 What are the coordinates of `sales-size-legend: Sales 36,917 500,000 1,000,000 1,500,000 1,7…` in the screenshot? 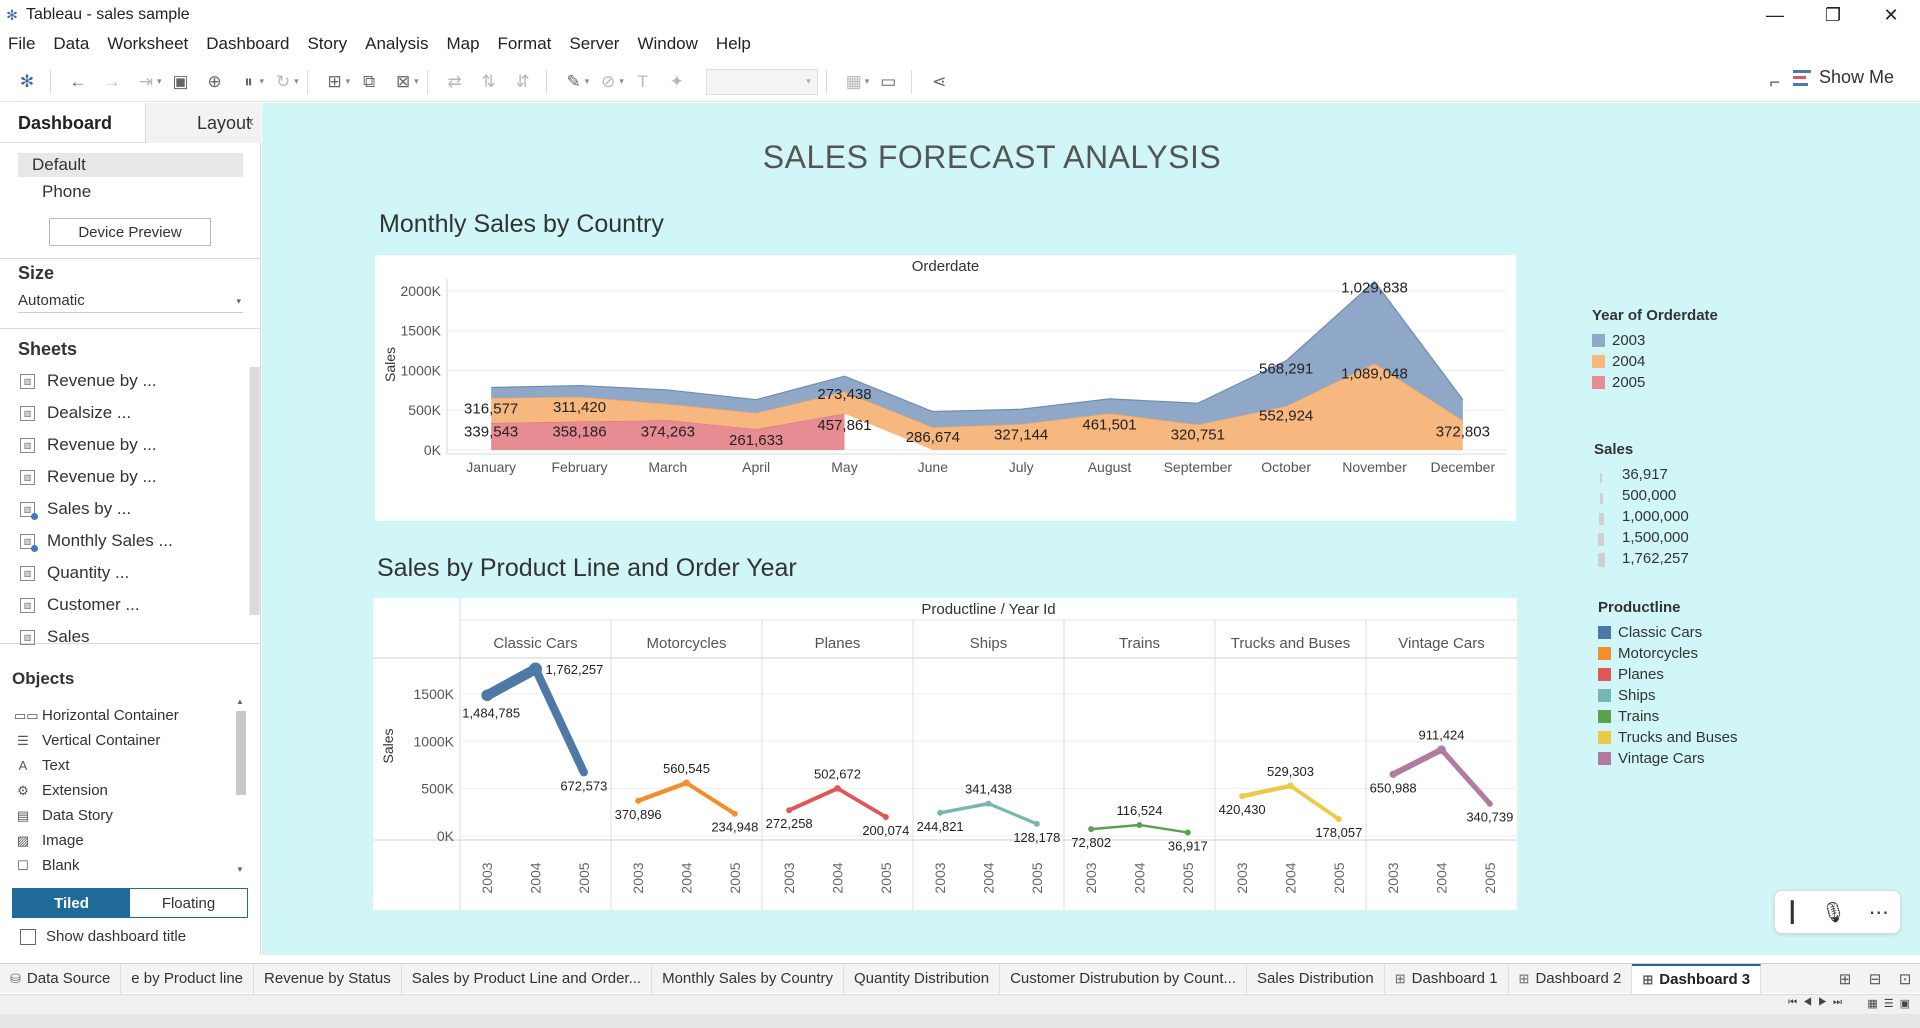 It's located at (1641, 505).